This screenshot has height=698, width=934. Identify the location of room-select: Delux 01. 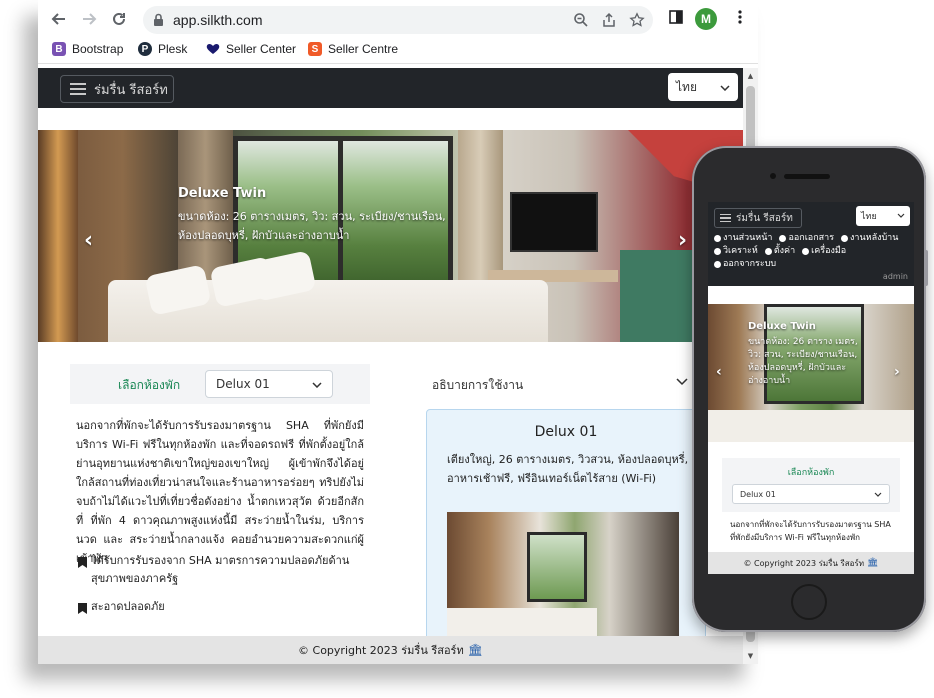
(269, 384).